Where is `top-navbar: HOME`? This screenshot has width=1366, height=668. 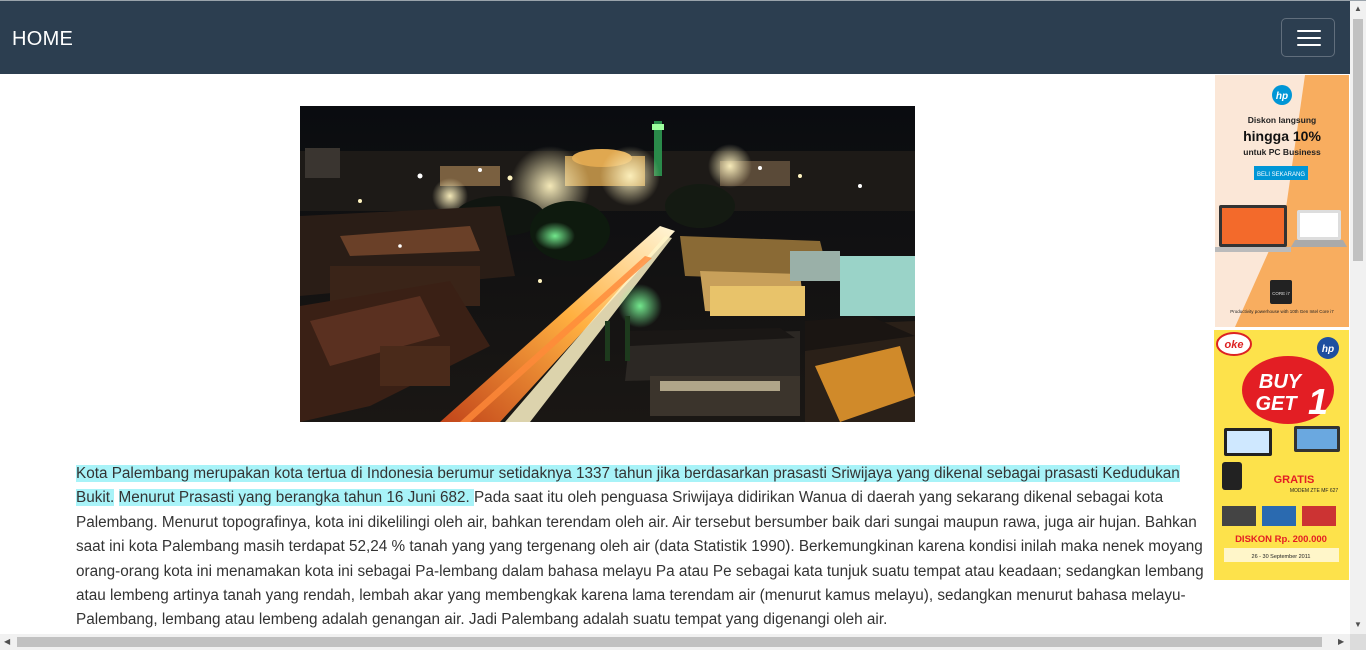
top-navbar: HOME is located at coordinates (675, 37).